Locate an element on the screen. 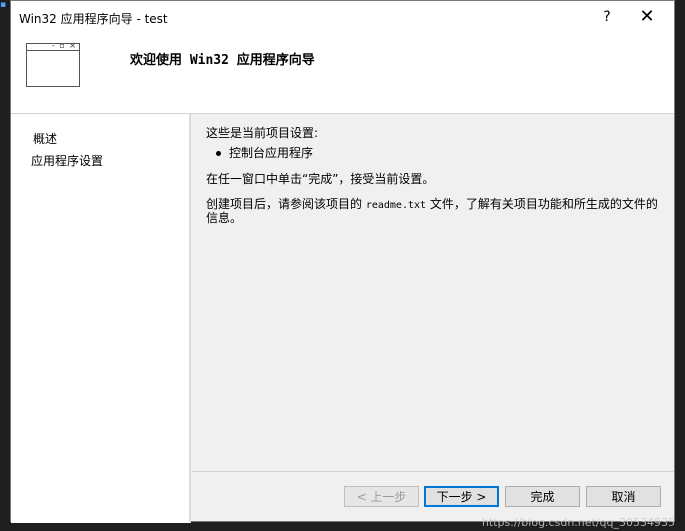  sidebar-item-overview: 概述 is located at coordinates (45, 138).